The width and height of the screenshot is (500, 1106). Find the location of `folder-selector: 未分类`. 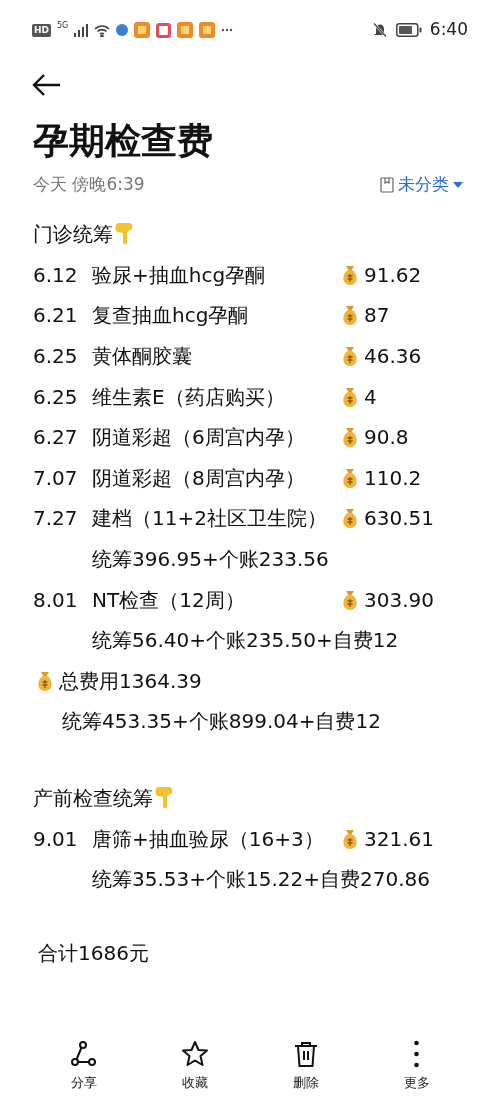

folder-selector: 未分类 is located at coordinates (421, 185).